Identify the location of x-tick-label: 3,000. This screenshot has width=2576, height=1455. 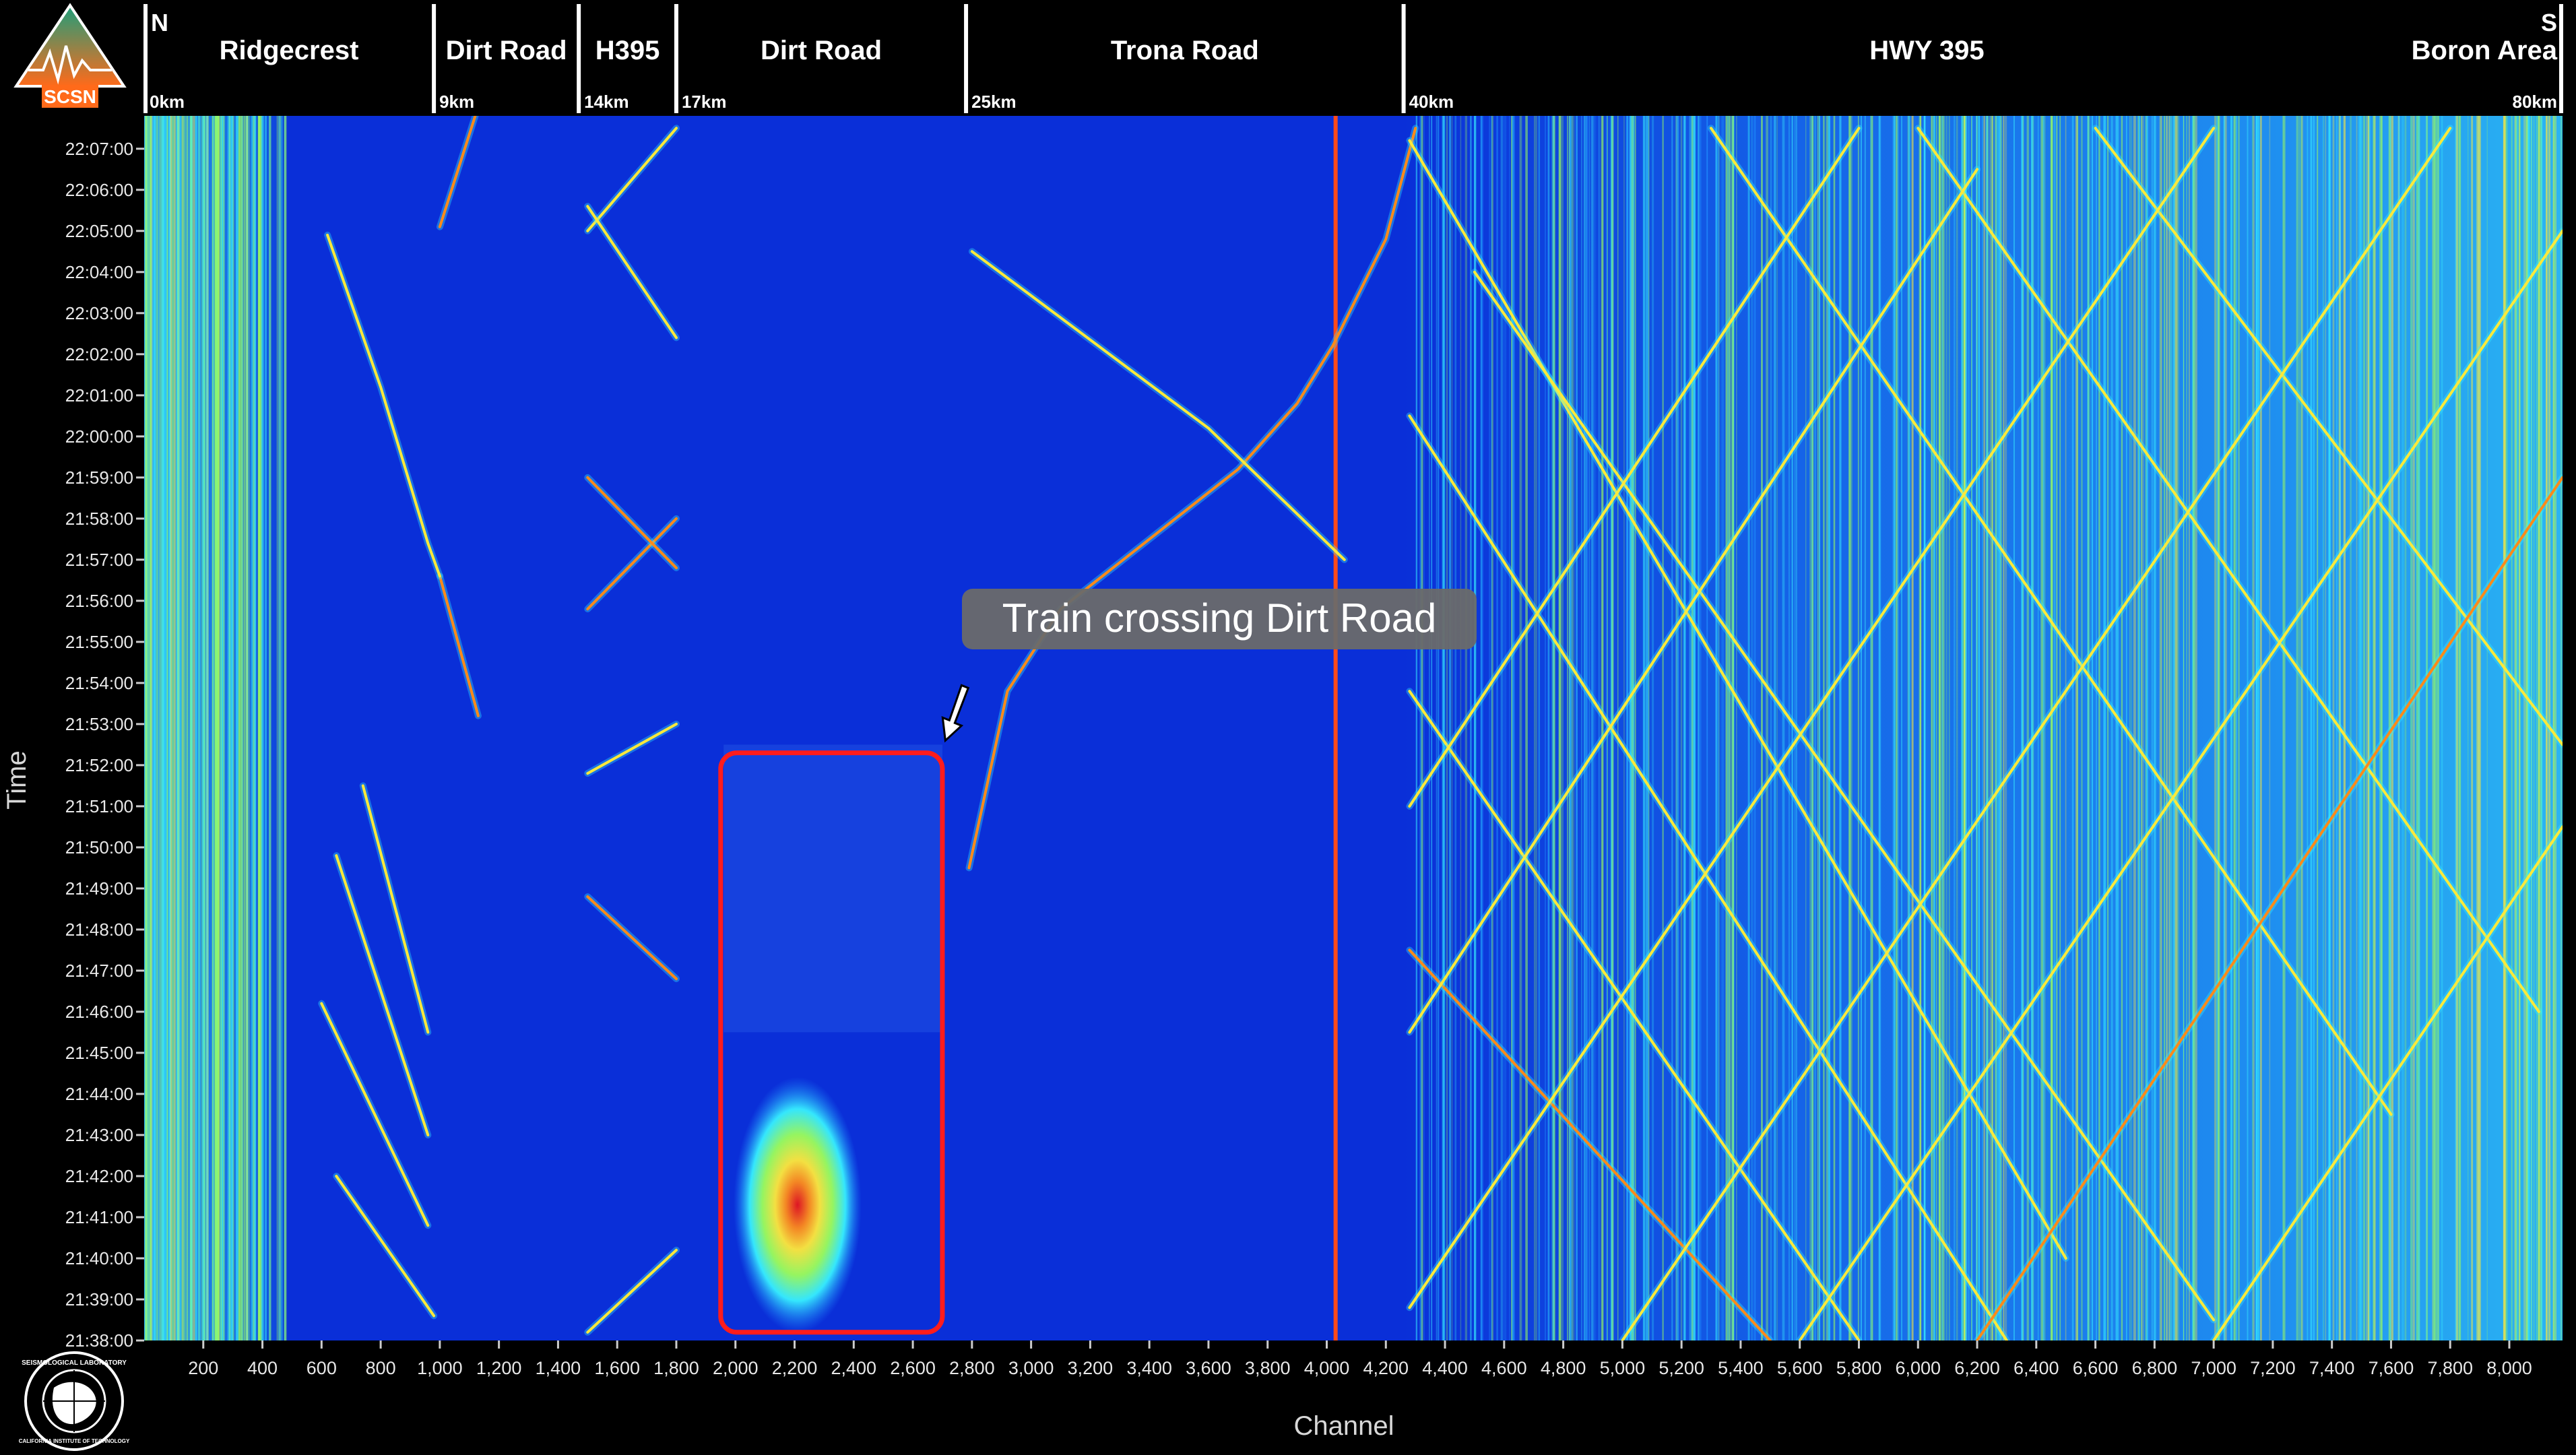
(1031, 1368).